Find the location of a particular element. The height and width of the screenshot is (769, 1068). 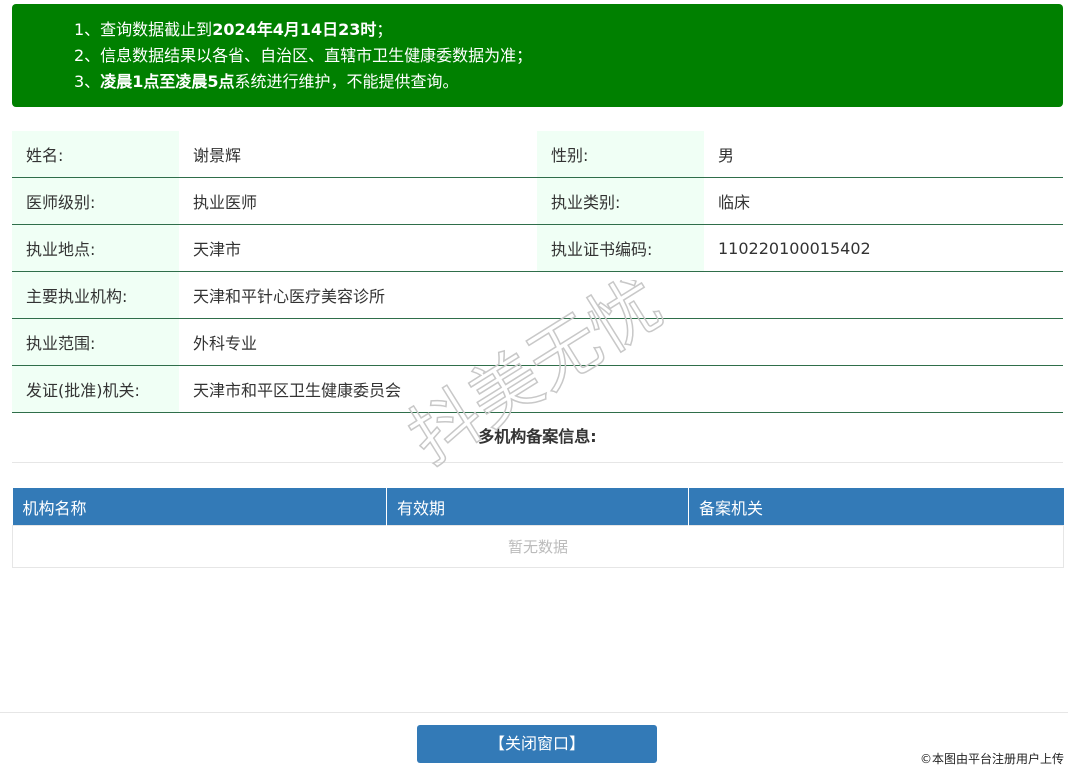

table-header-row: 机构名称 有效期 备案机关 is located at coordinates (538, 507).